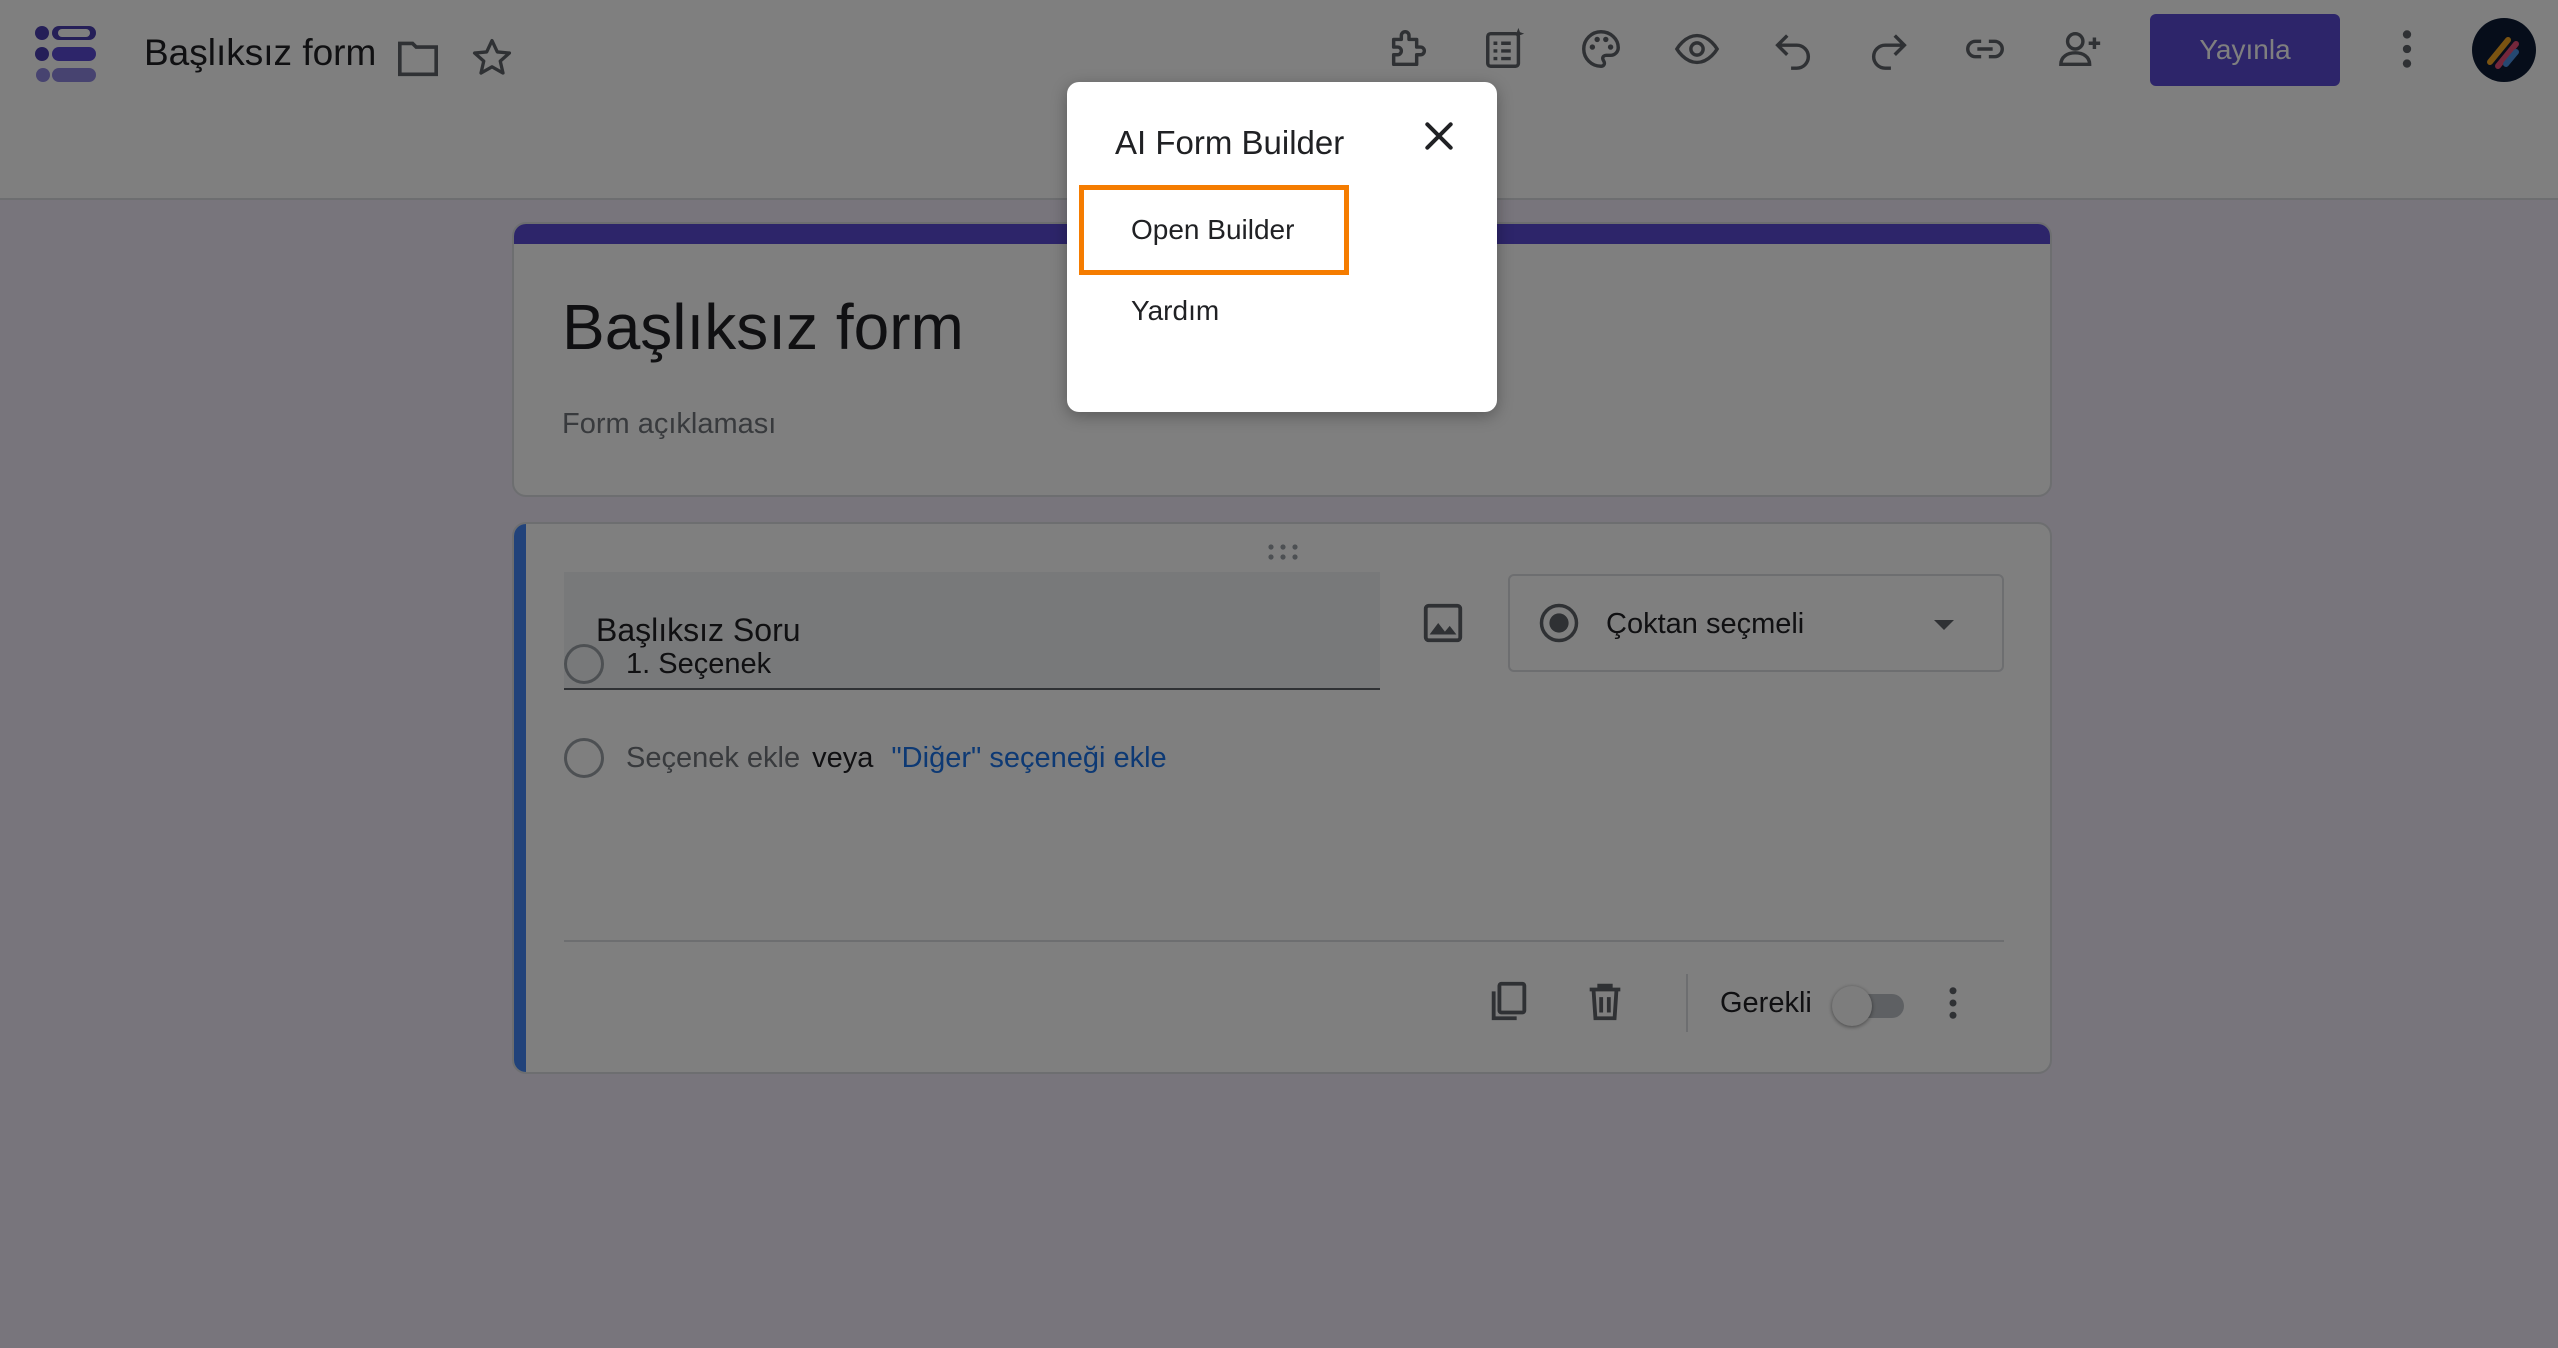 This screenshot has height=1348, width=2558. Describe the element at coordinates (1214, 311) in the screenshot. I see `help-menu-item: Yardım` at that location.